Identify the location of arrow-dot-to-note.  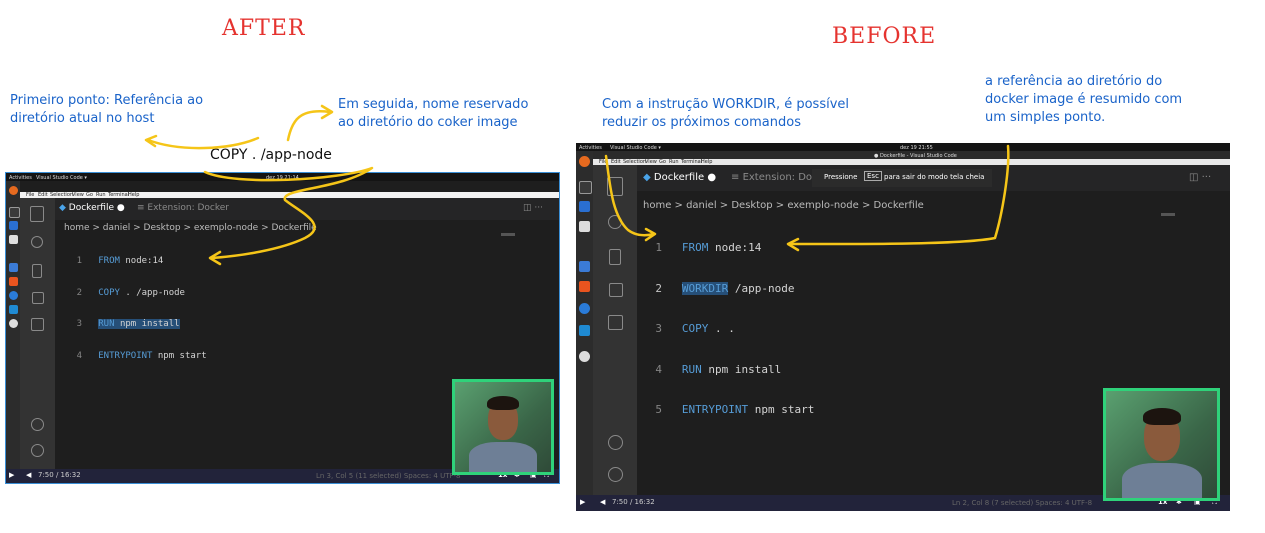
(203, 143).